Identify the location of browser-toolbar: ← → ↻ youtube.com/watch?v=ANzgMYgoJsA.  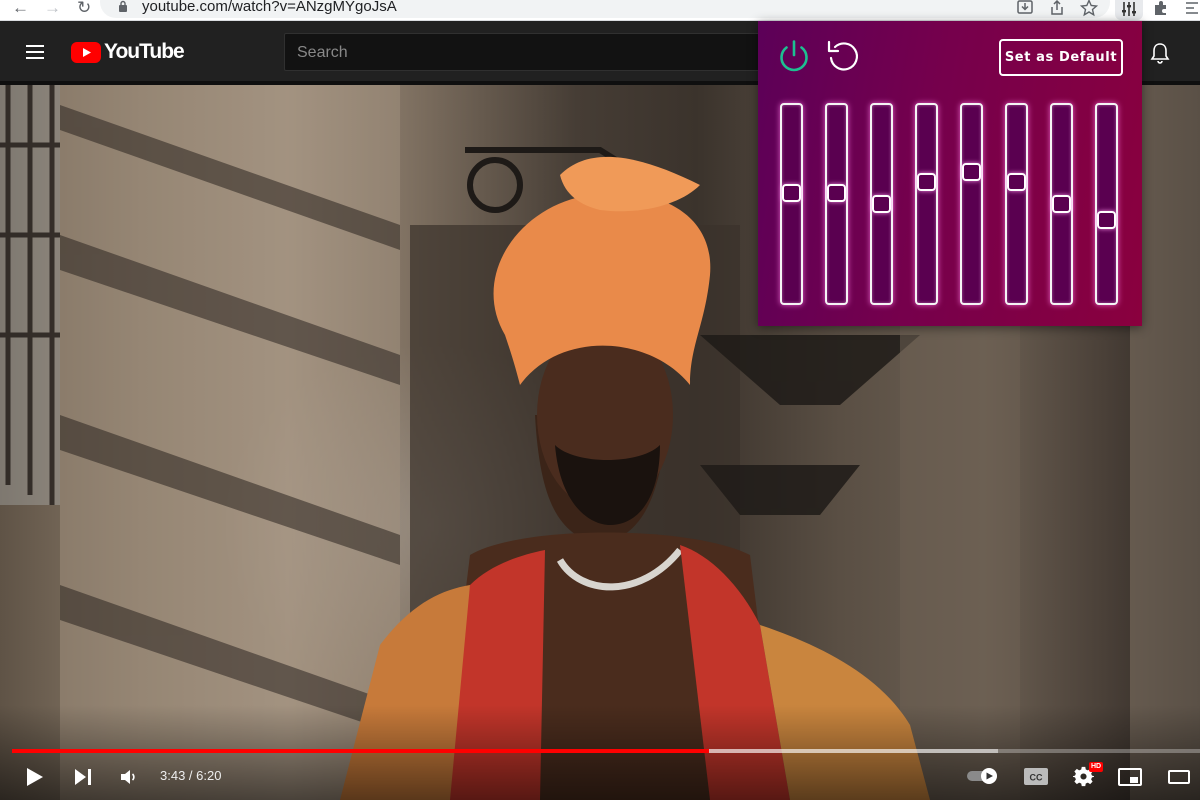
(600, 10).